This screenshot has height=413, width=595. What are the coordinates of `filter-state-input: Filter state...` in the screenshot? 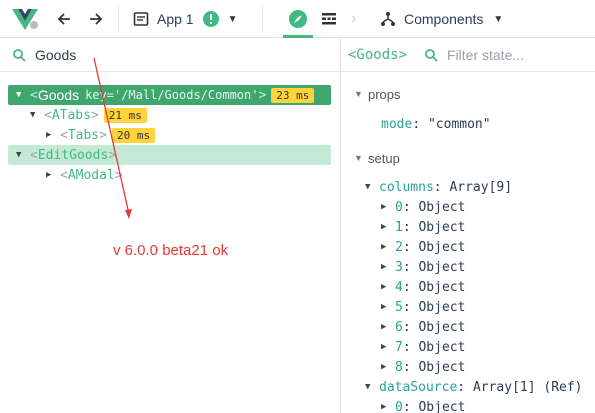 It's located at (485, 55).